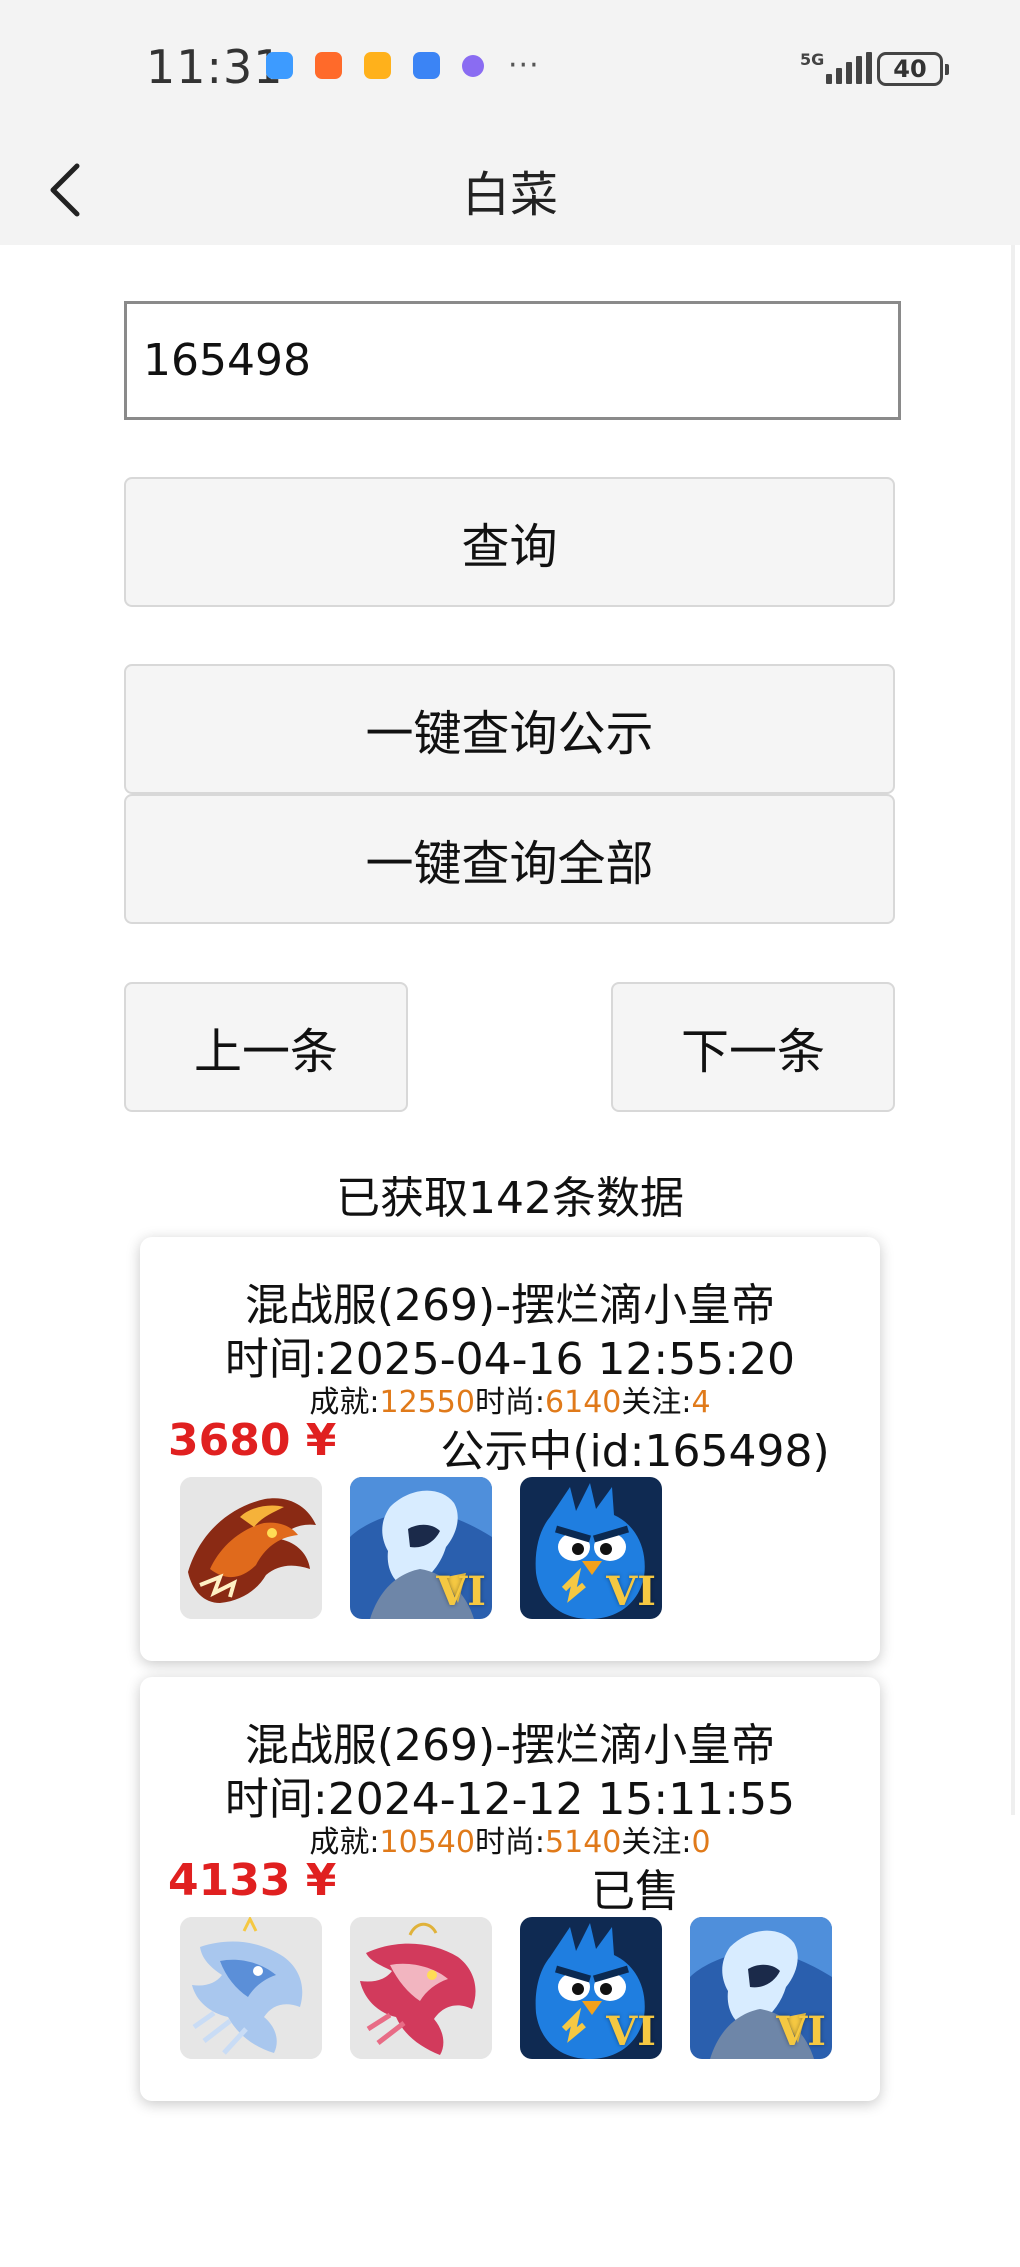 The height and width of the screenshot is (2267, 1020). I want to click on price: 3680 ¥, so click(252, 1440).